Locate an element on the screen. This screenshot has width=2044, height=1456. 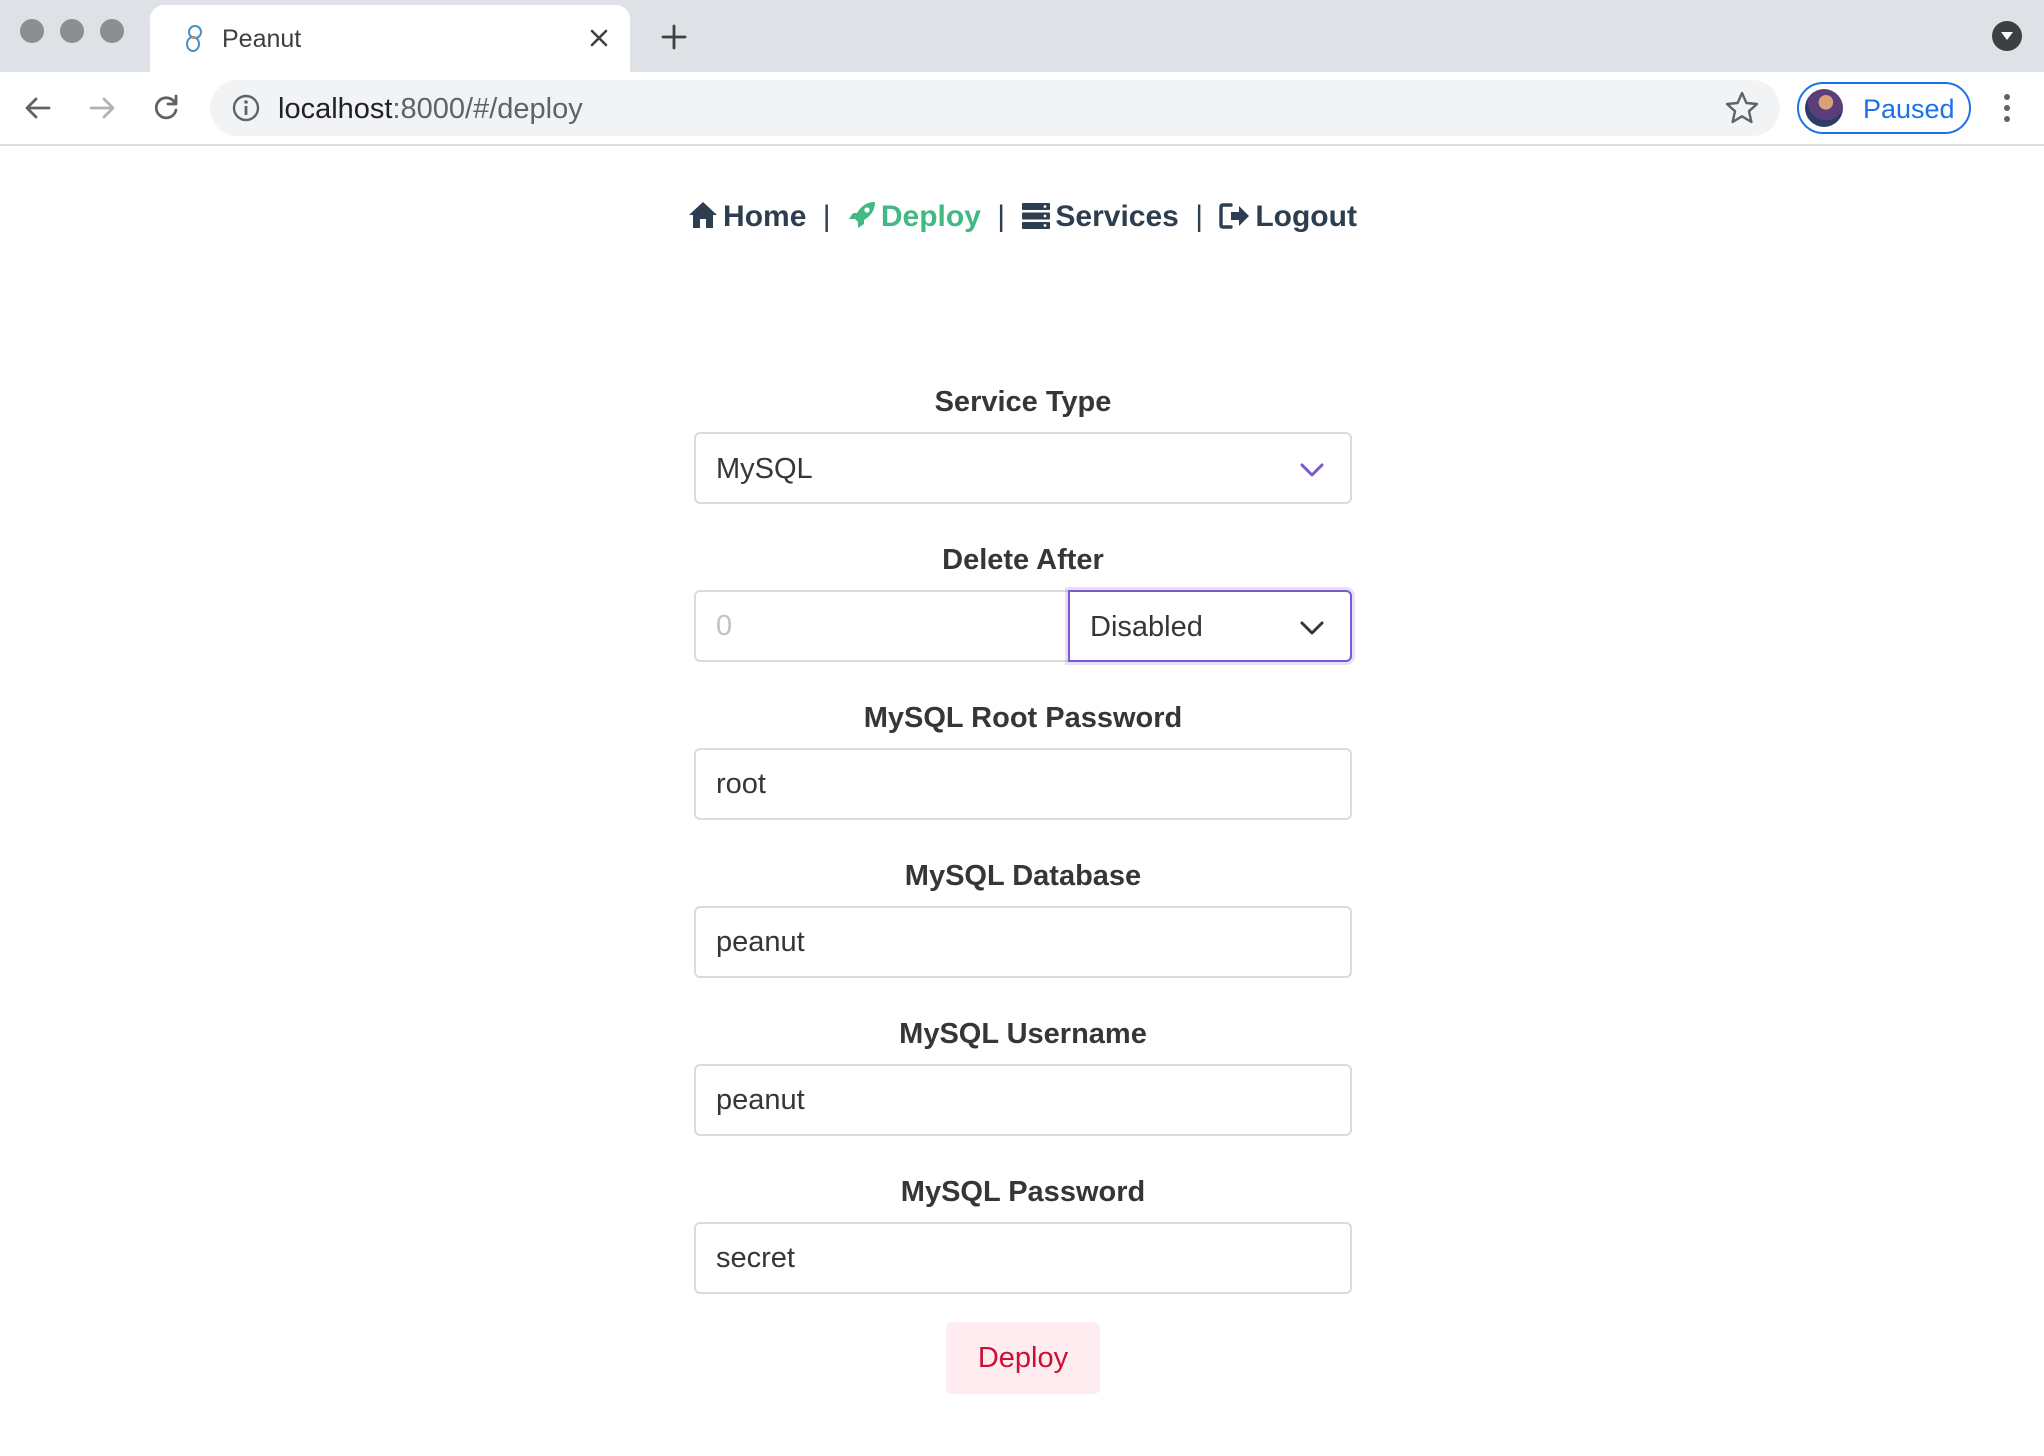
service-type-label: Service Type is located at coordinates (1023, 402).